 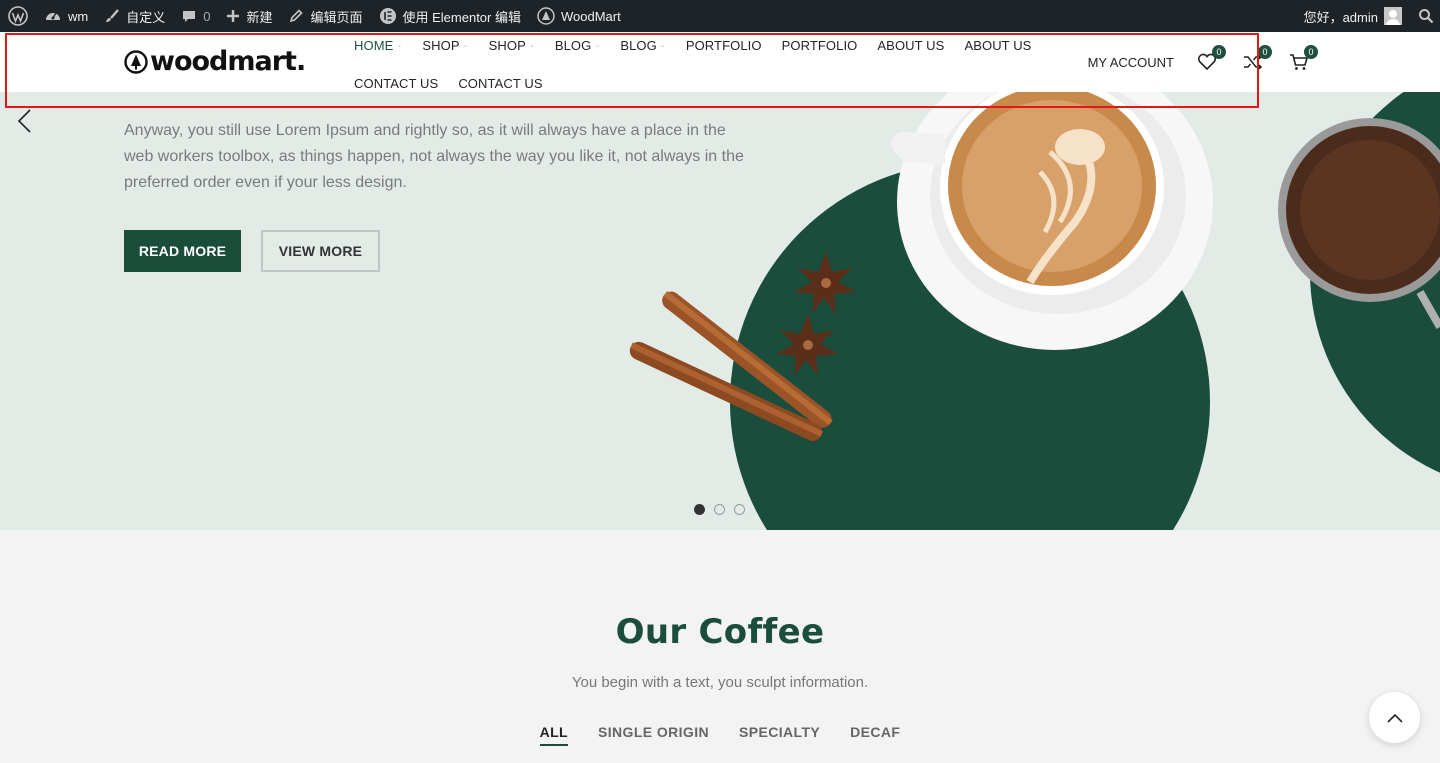 I want to click on nav-portfolio-2-label: PORTFOLIO, so click(x=819, y=45).